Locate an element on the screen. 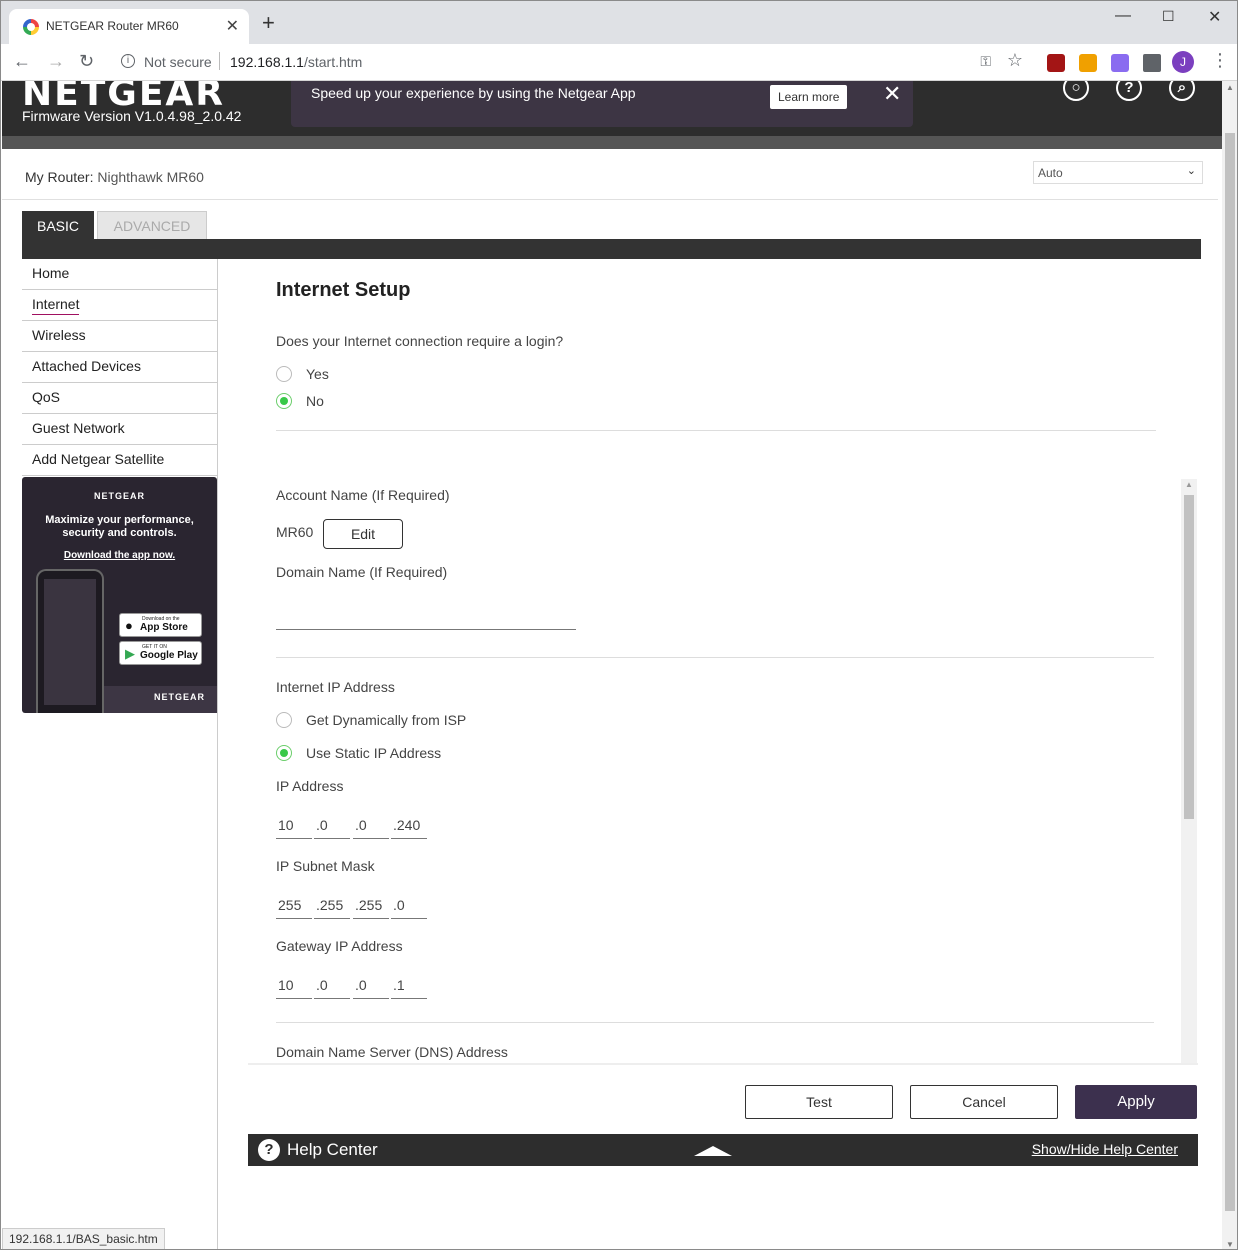 This screenshot has width=1238, height=1250. bookmark-star-icon: ☆ is located at coordinates (1015, 60).